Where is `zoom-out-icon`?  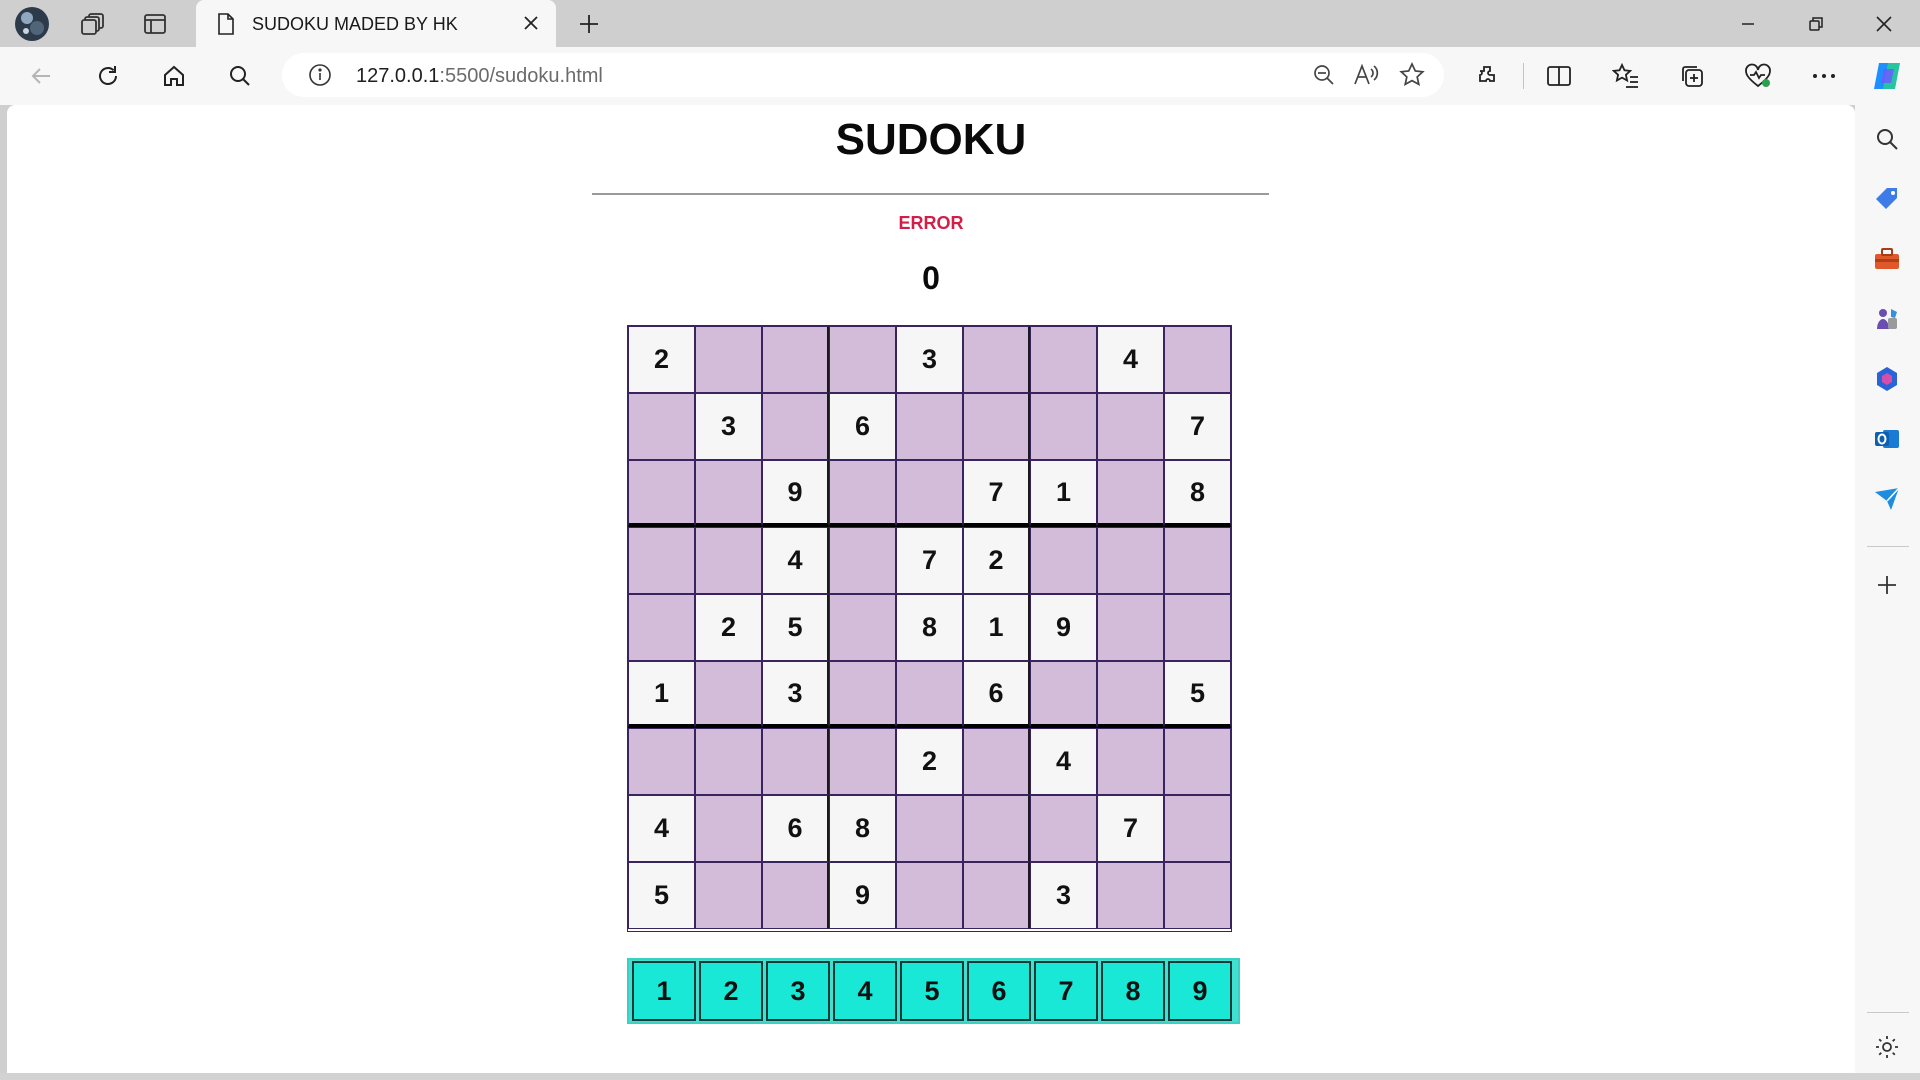 zoom-out-icon is located at coordinates (1324, 75).